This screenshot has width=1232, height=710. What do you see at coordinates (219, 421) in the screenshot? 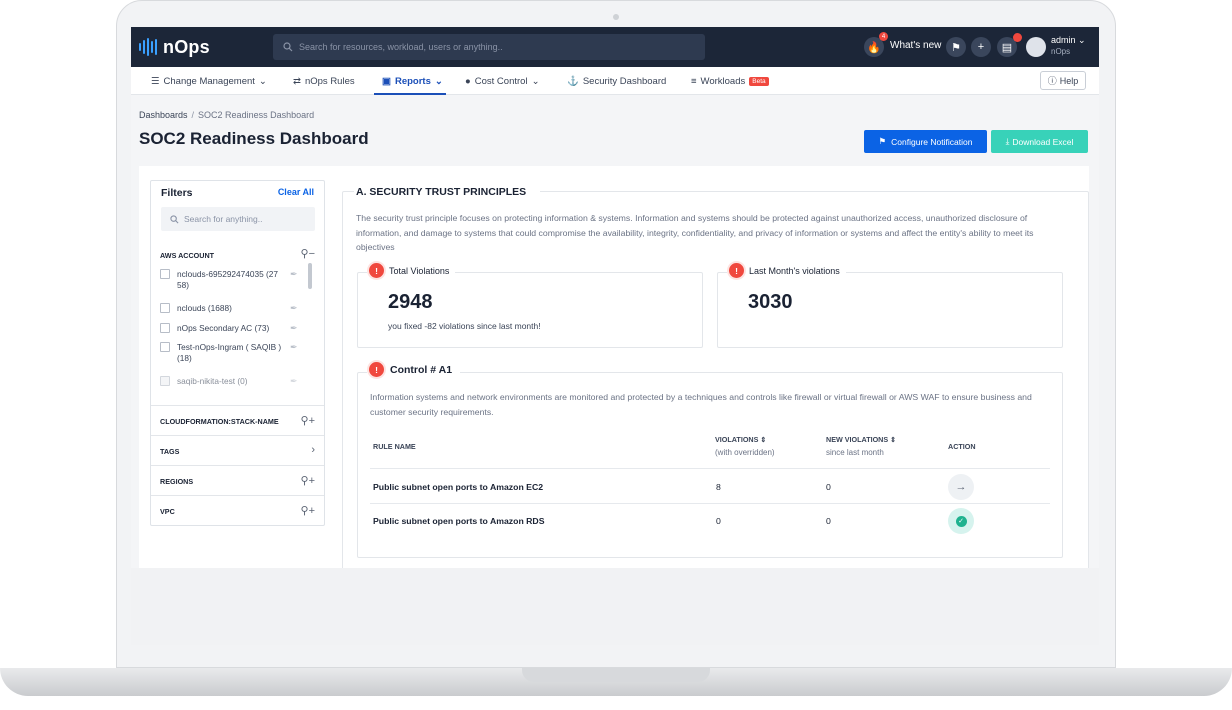
I see `section-label: CLOUDFORMATION:STACK-NAME` at bounding box center [219, 421].